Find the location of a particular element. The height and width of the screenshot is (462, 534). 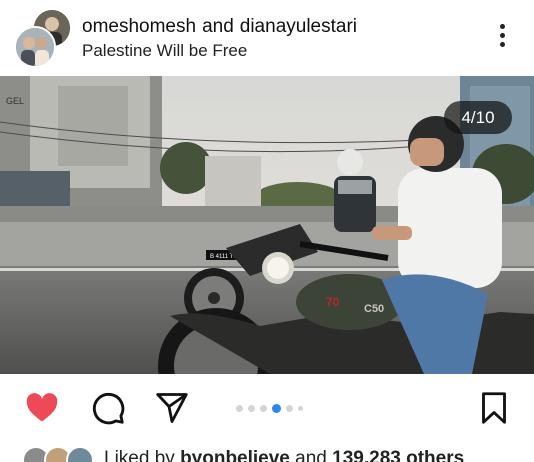

collab-avatars is located at coordinates (44, 38).